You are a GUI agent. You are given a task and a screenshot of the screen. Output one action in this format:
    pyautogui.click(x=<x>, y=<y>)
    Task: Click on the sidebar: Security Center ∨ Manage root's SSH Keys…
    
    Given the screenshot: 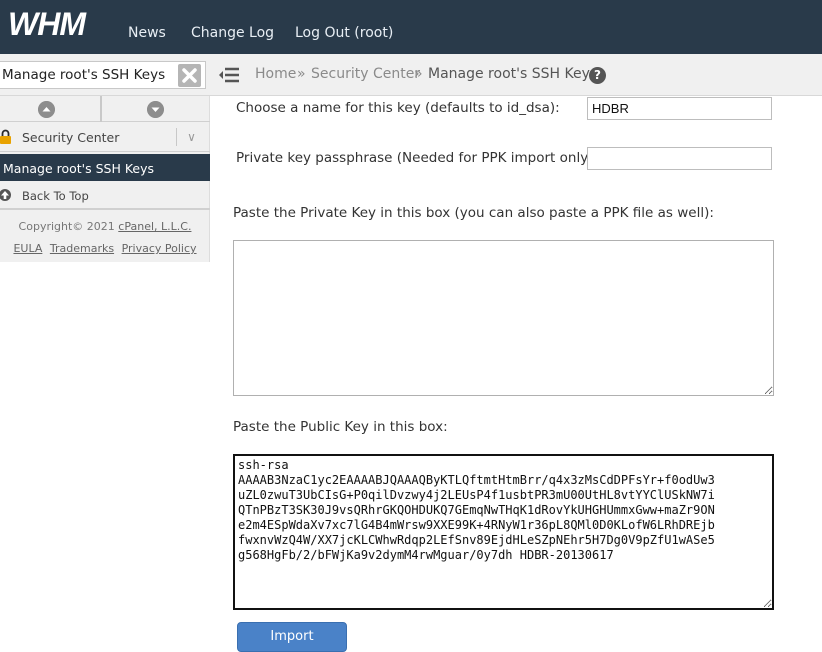 What is the action you would take?
    pyautogui.click(x=105, y=179)
    